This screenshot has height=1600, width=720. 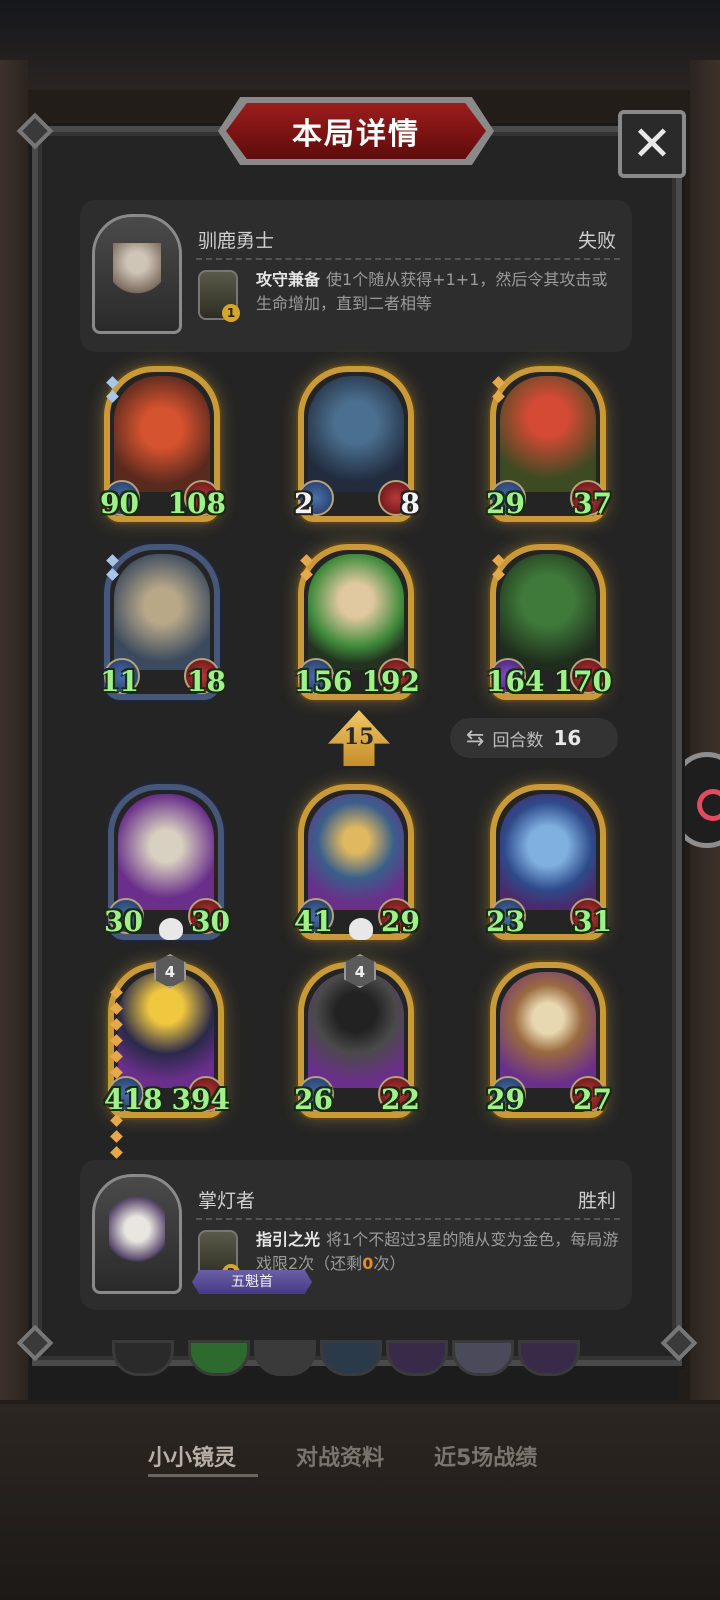 I want to click on round-count-pill: ⇆ 回合数 16, so click(x=534, y=738).